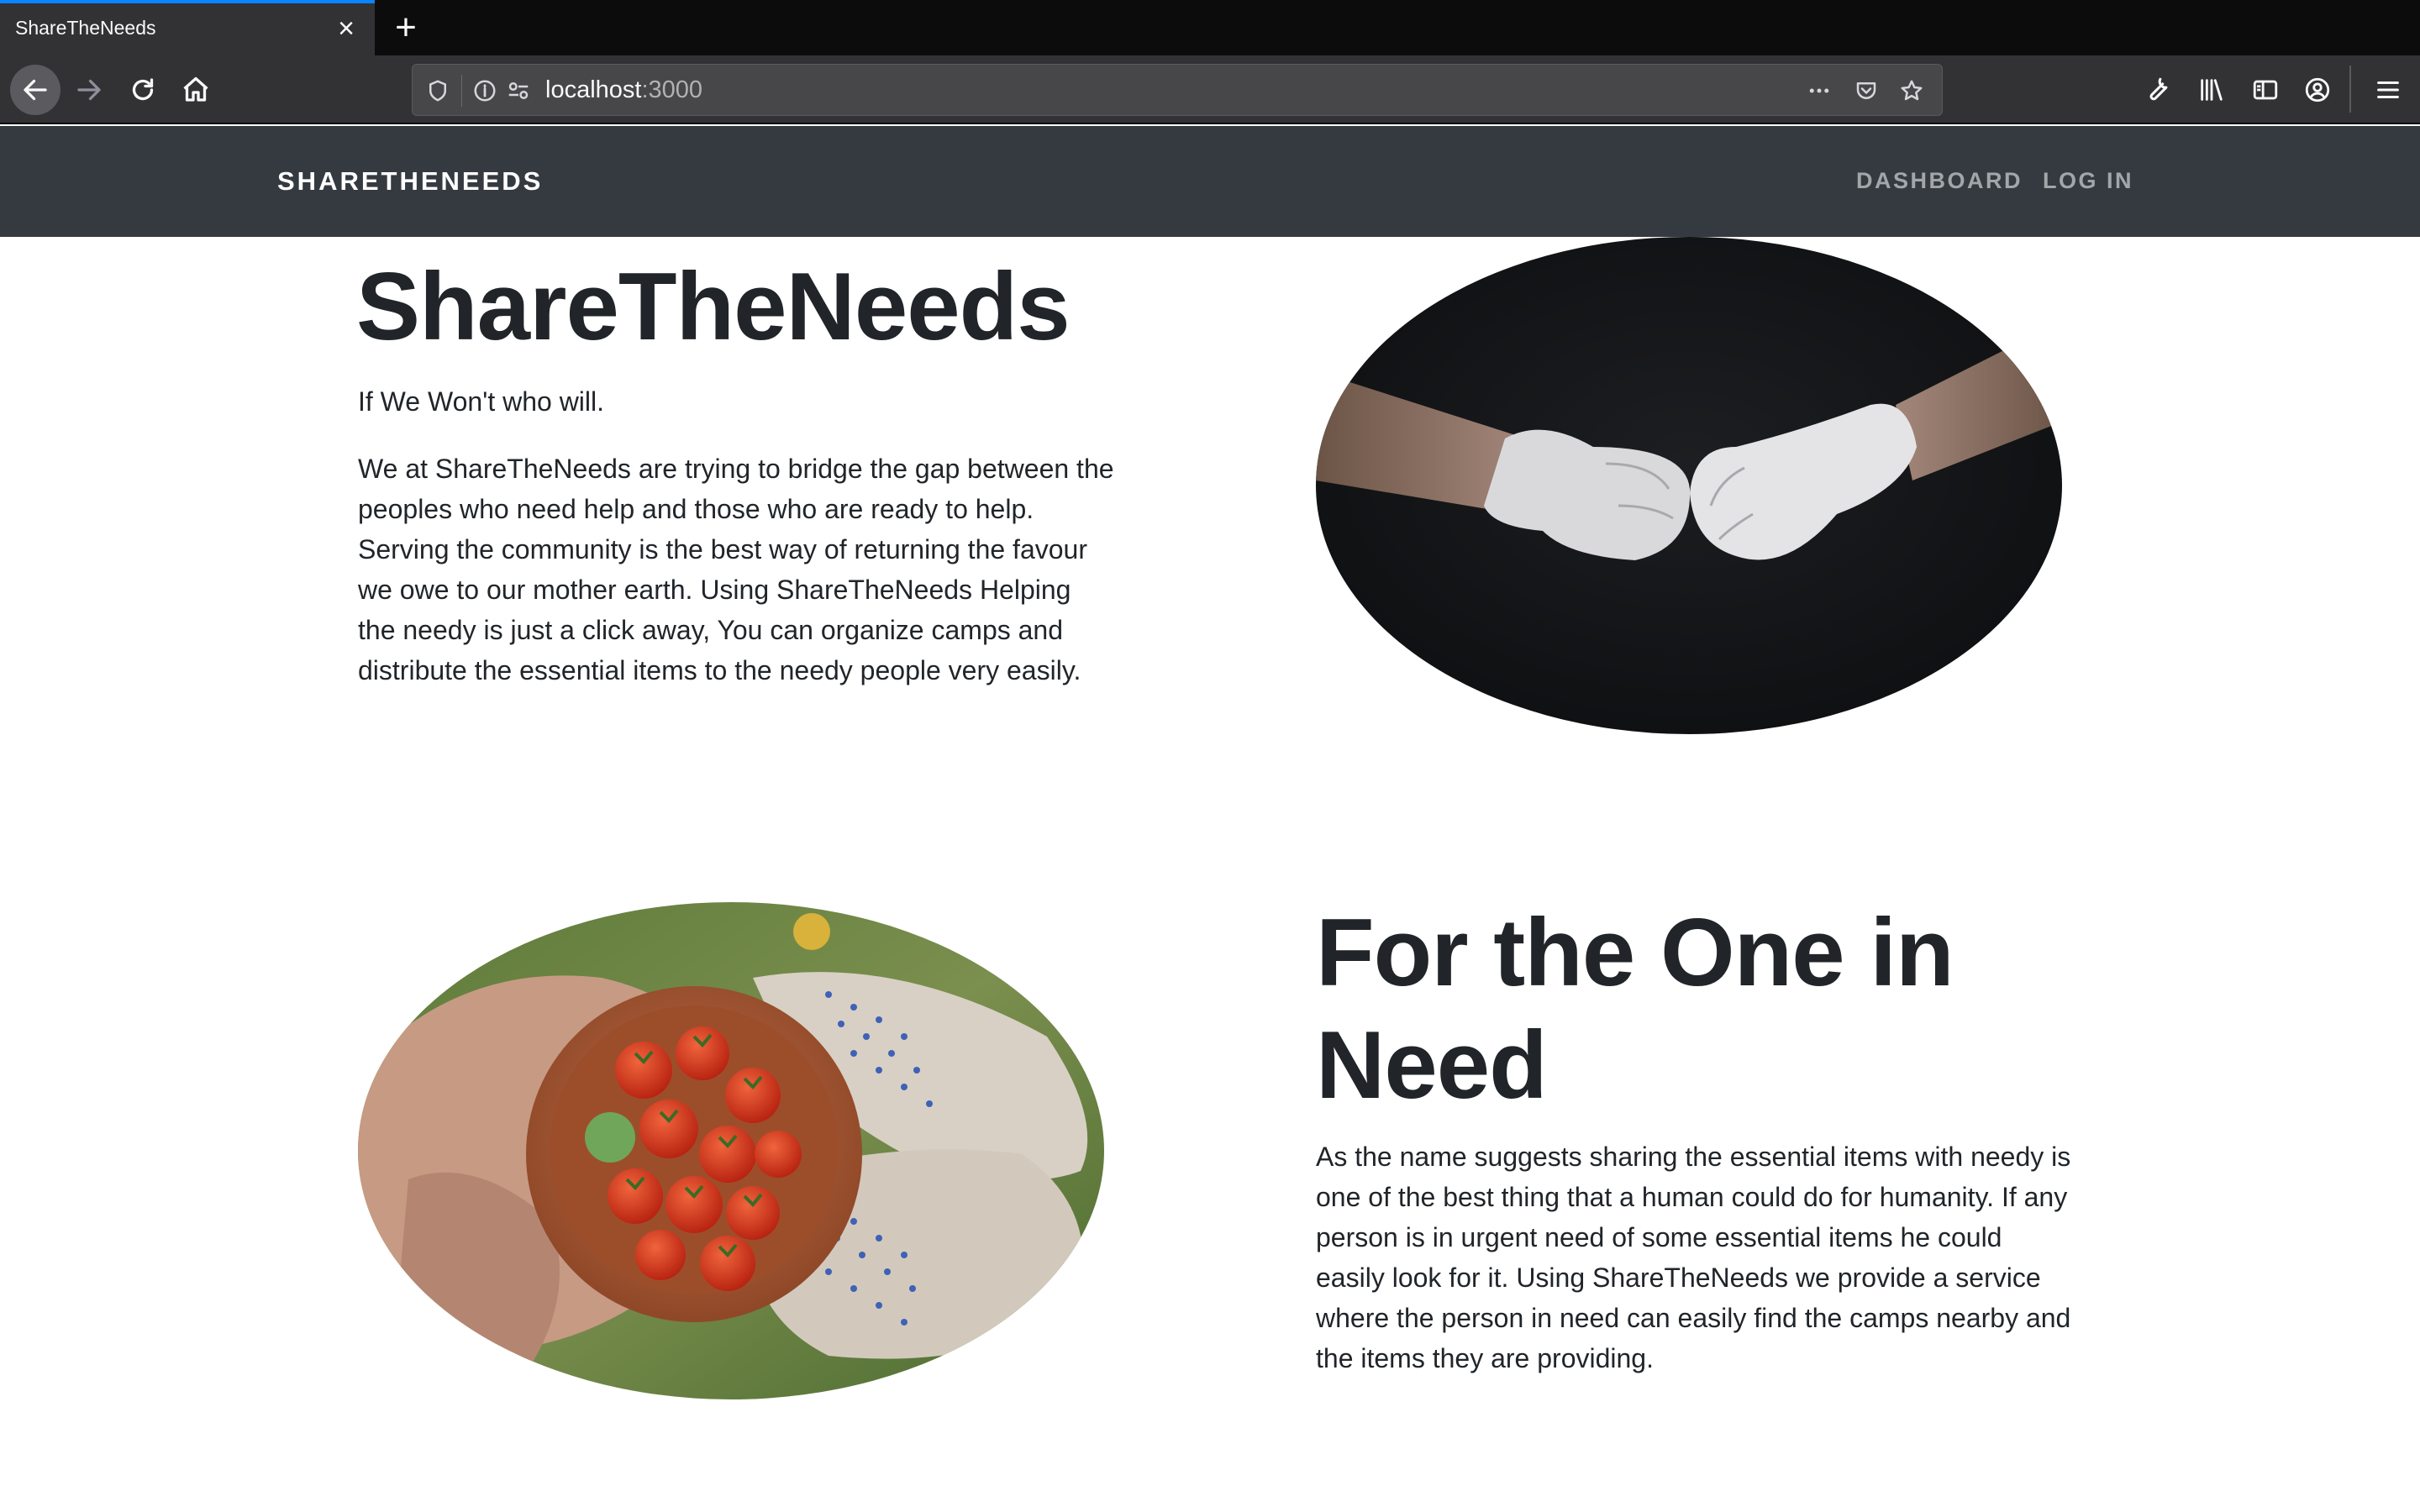  Describe the element at coordinates (2350, 89) in the screenshot. I see `toolbar-divider` at that location.